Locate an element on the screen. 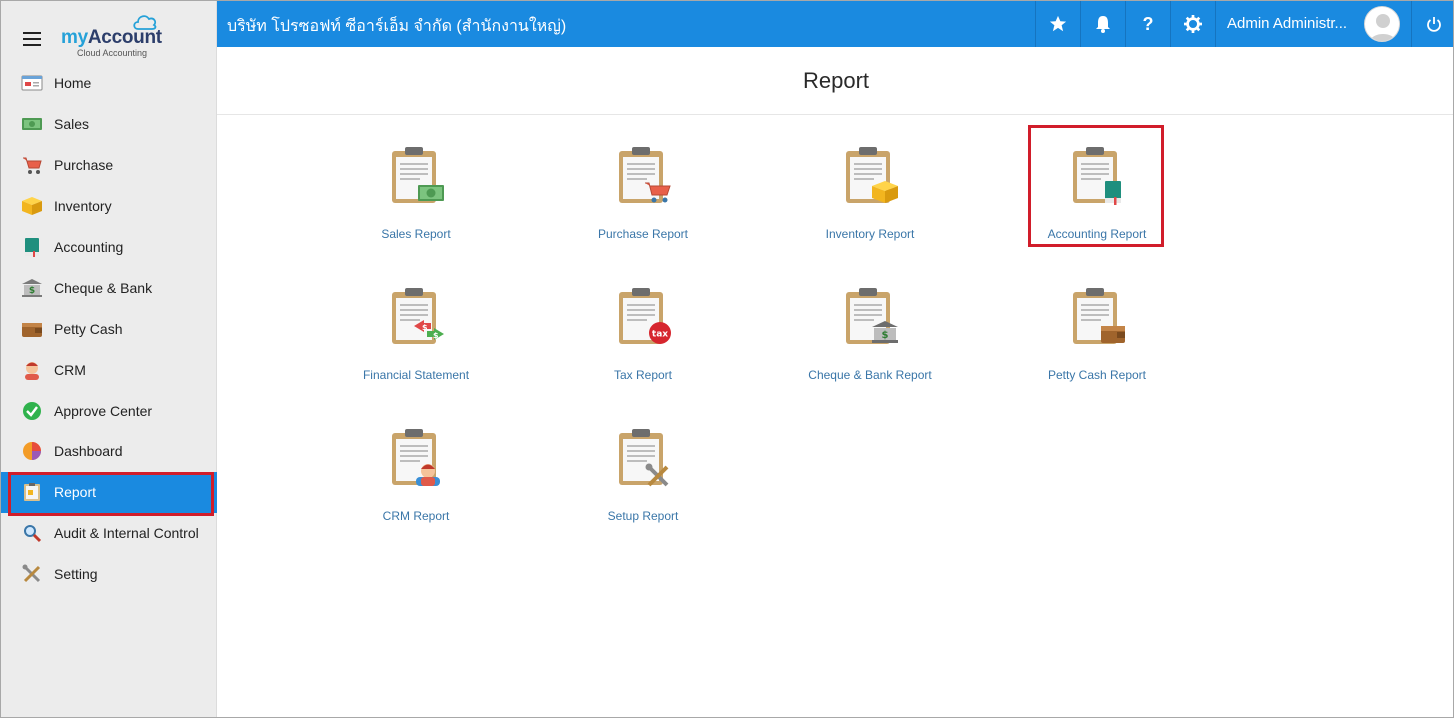 This screenshot has width=1454, height=718. sidebar-item-label: Setting is located at coordinates (76, 574).